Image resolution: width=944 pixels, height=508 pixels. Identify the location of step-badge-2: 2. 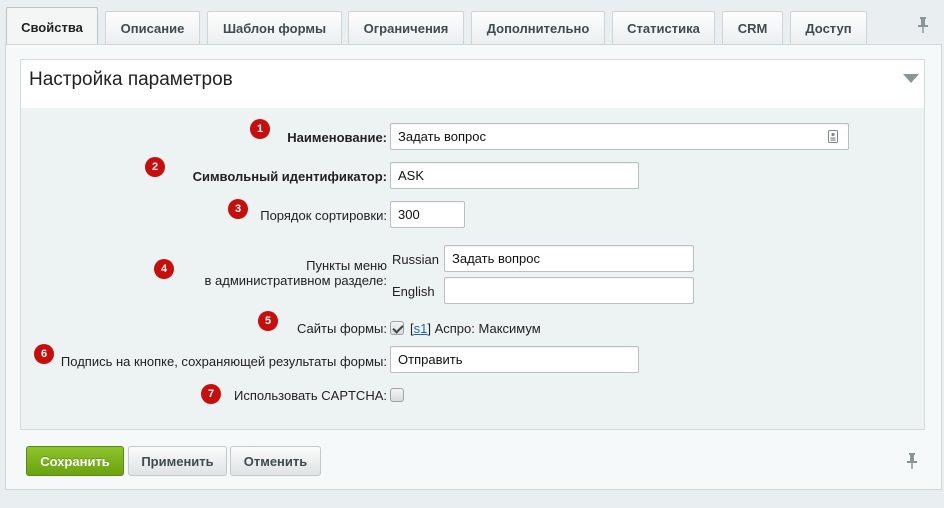
(155, 167).